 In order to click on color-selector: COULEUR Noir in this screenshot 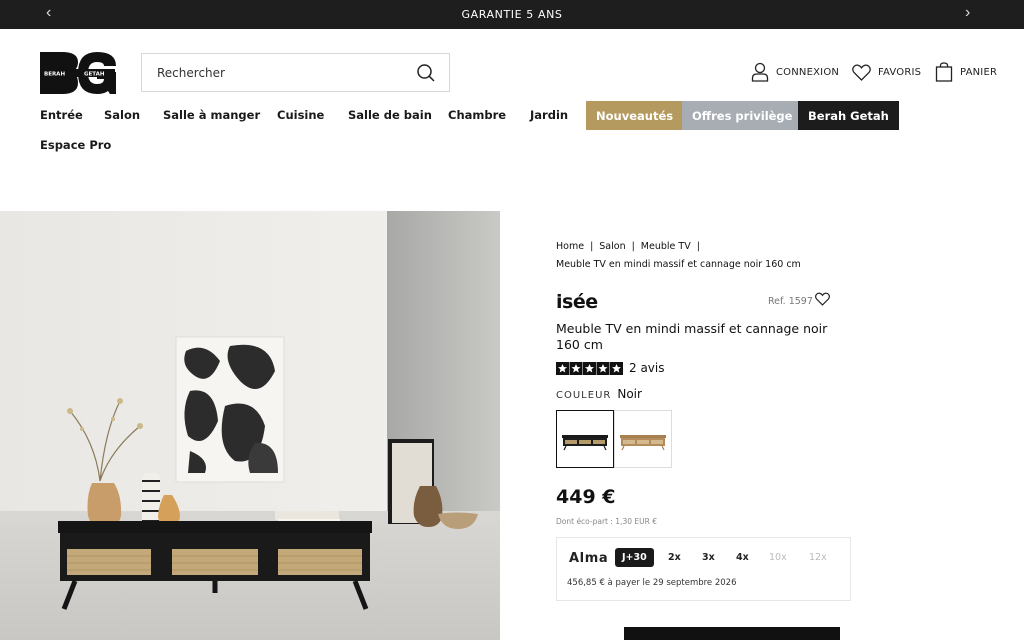, I will do `click(599, 394)`.